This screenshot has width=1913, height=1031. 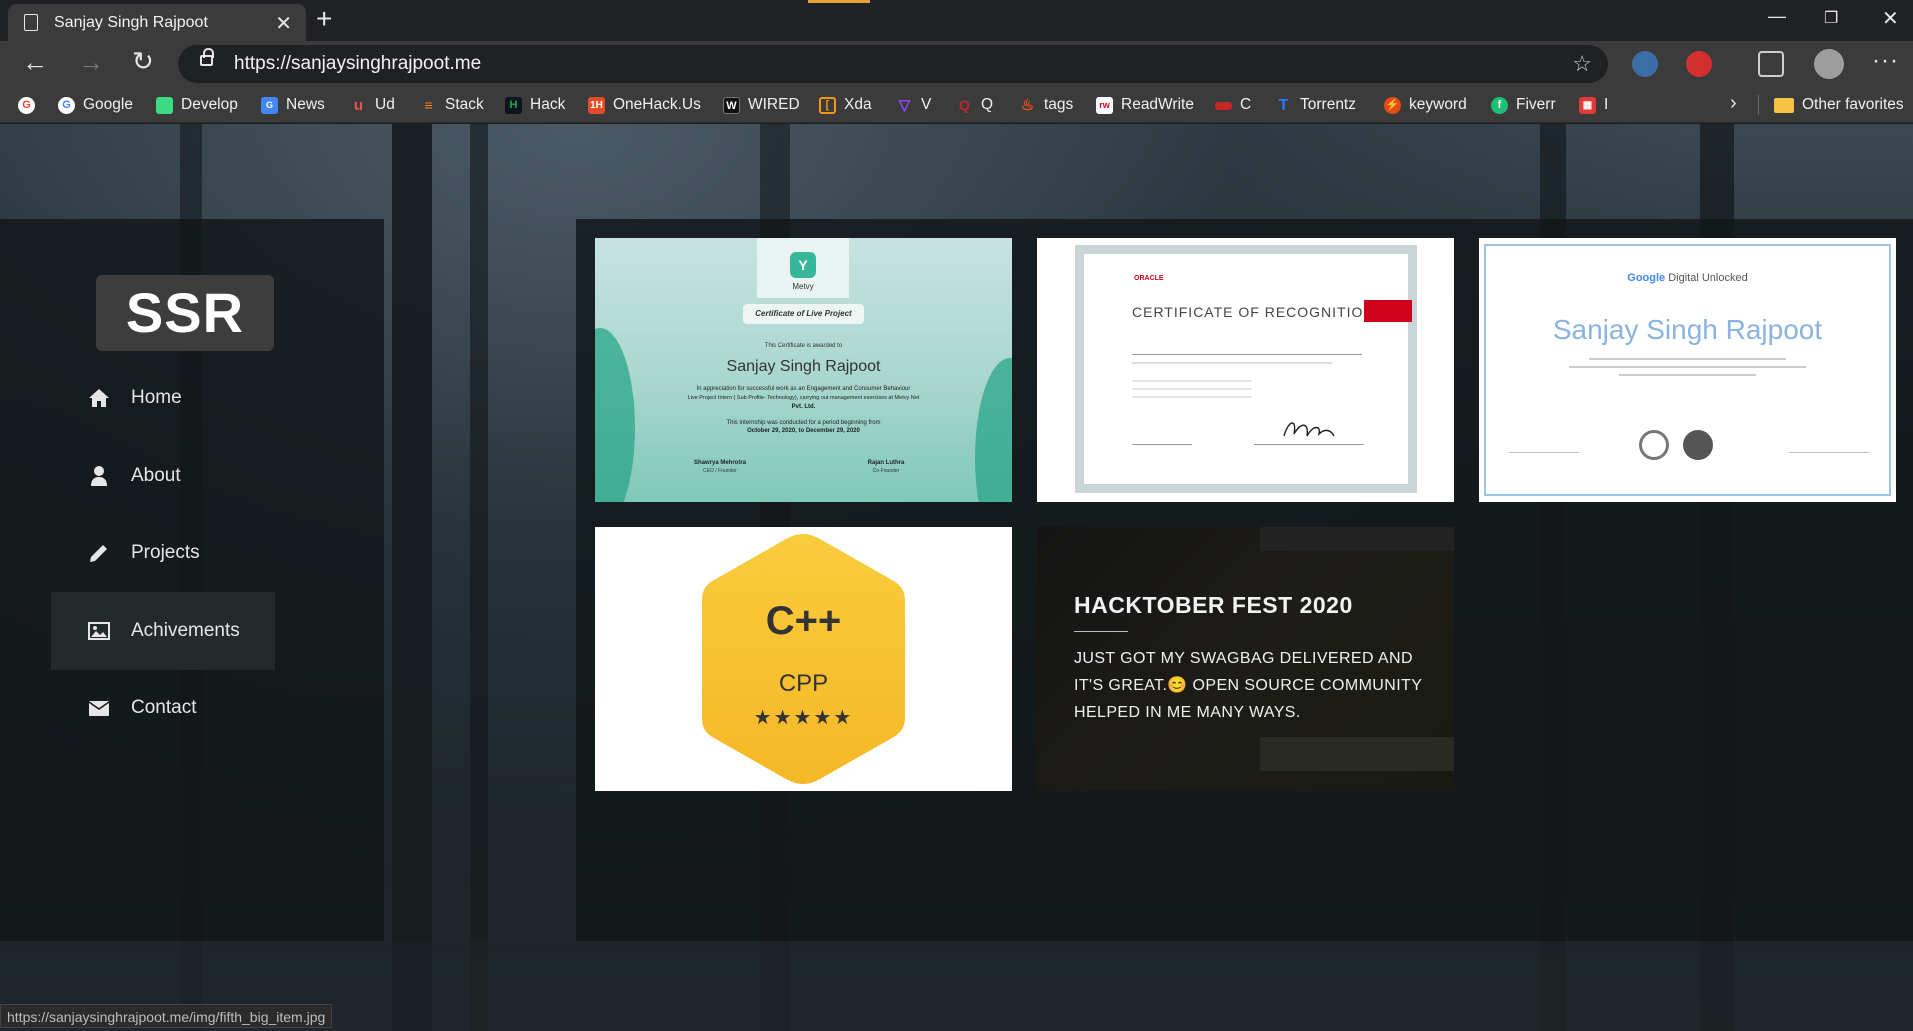 I want to click on minimize-icon: —, so click(x=1777, y=16).